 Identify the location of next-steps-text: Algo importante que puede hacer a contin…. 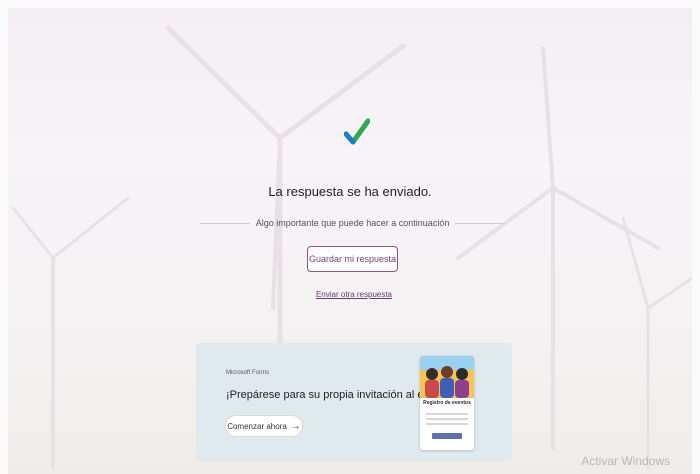
(352, 223).